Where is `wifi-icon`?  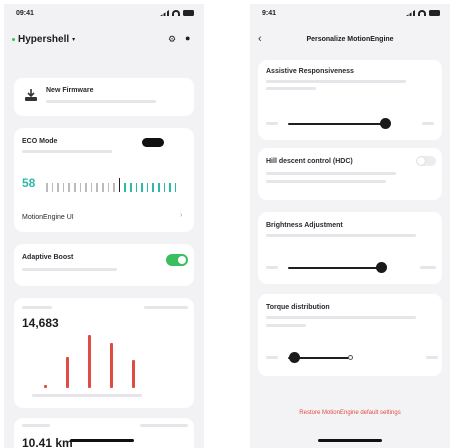
wifi-icon is located at coordinates (422, 13).